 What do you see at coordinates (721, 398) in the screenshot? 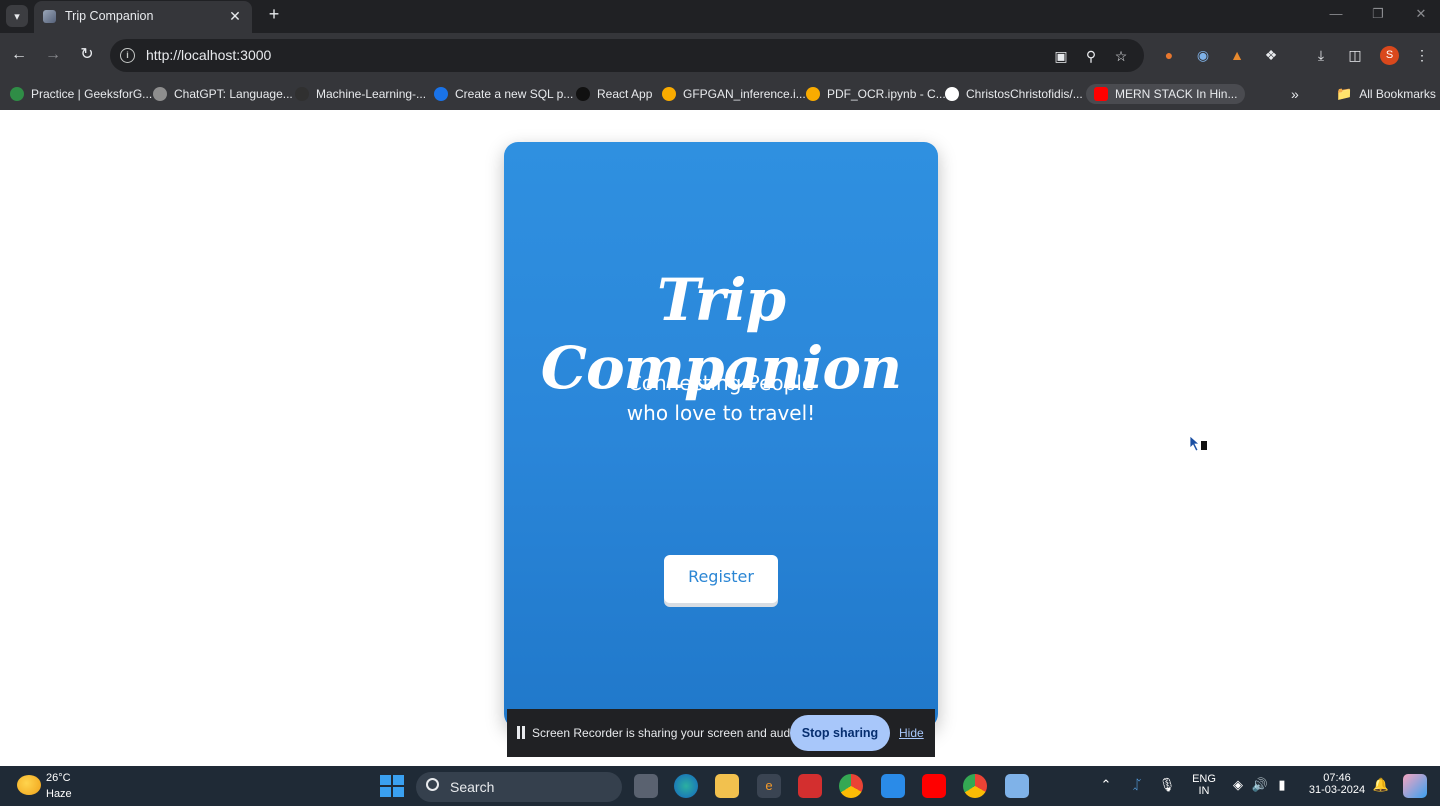
I see `tagline: Connecting People who love to travel!` at bounding box center [721, 398].